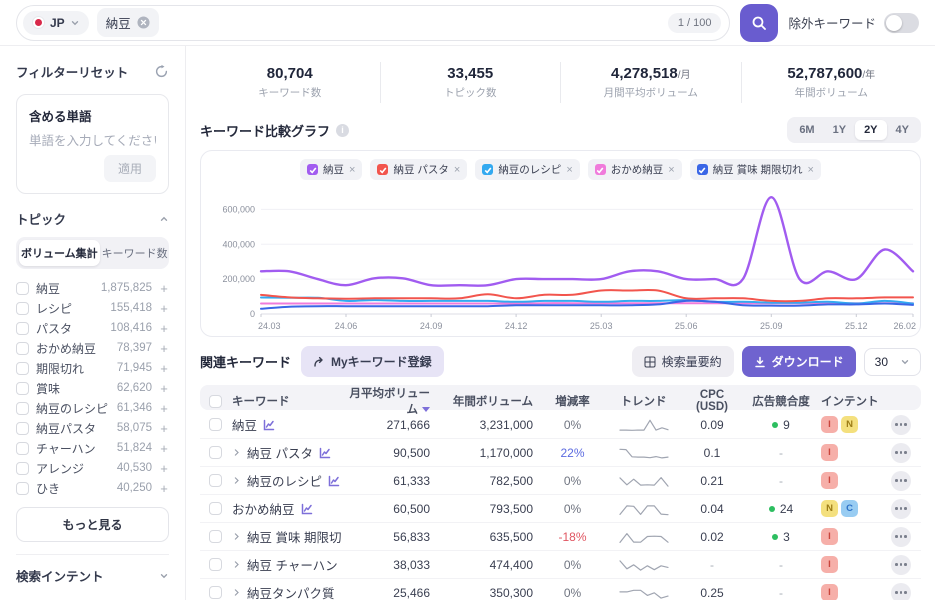 The height and width of the screenshot is (600, 935). I want to click on range-4Y: 4Y, so click(902, 130).